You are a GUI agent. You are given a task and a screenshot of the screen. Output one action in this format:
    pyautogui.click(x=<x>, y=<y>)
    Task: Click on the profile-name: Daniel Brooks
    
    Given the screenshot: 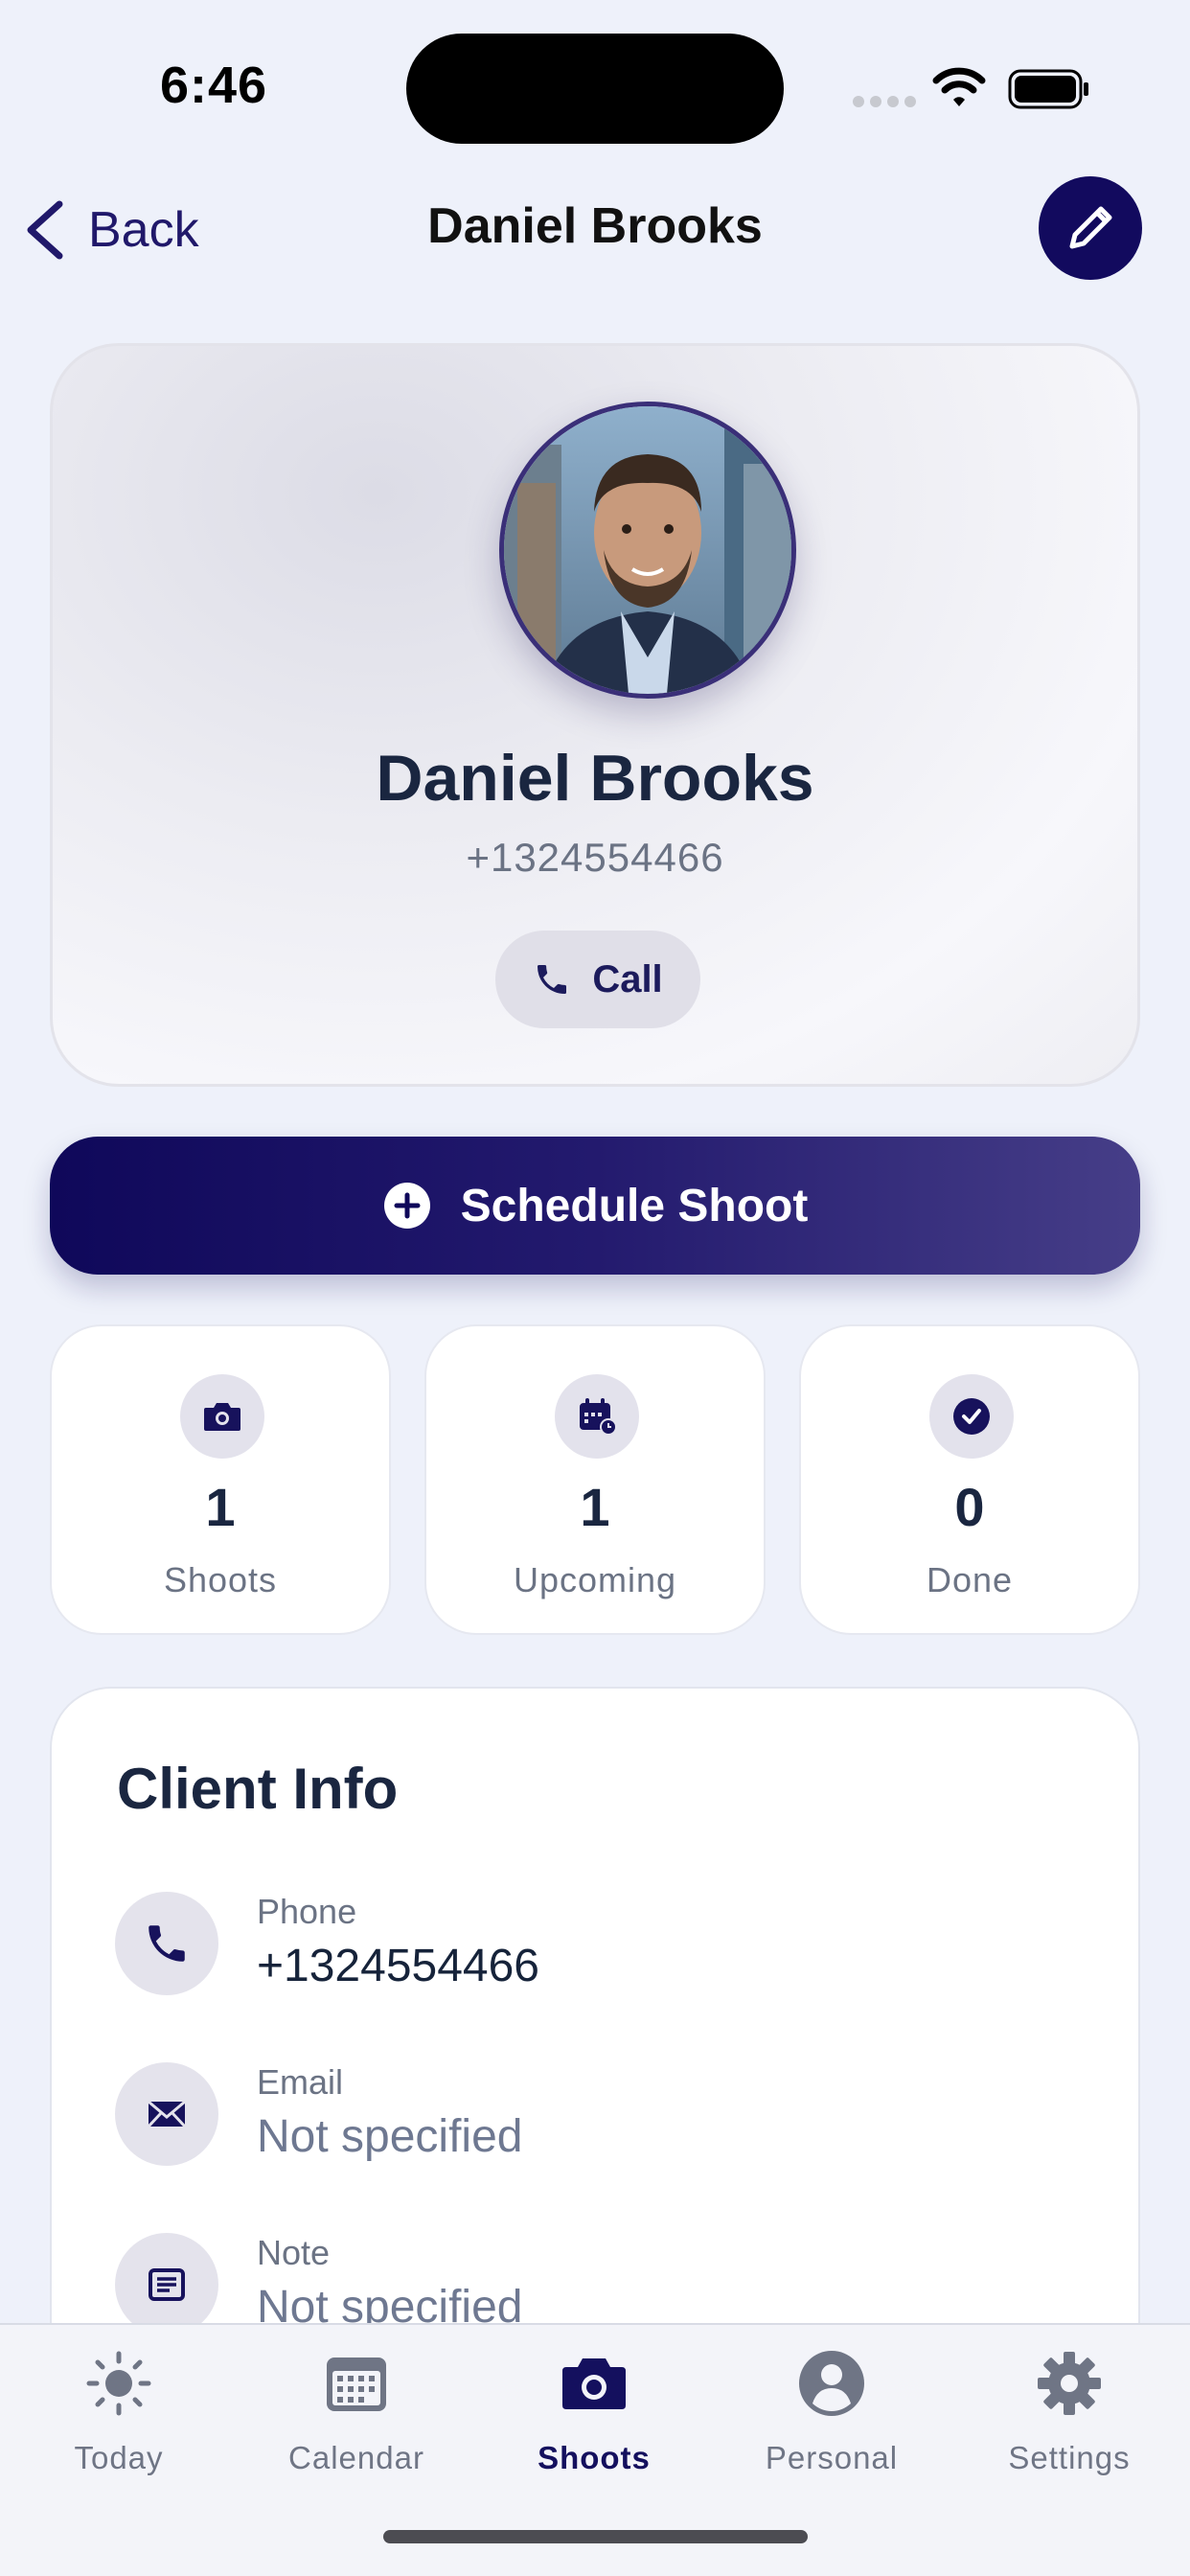 What is the action you would take?
    pyautogui.click(x=595, y=778)
    